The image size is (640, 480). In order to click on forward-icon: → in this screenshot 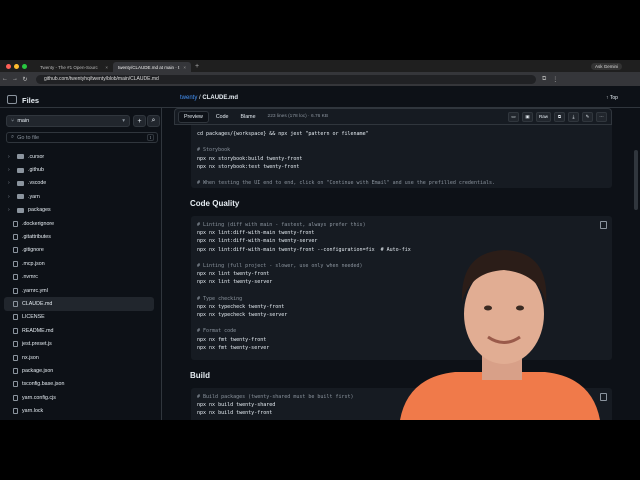, I will do `click(15, 79)`.